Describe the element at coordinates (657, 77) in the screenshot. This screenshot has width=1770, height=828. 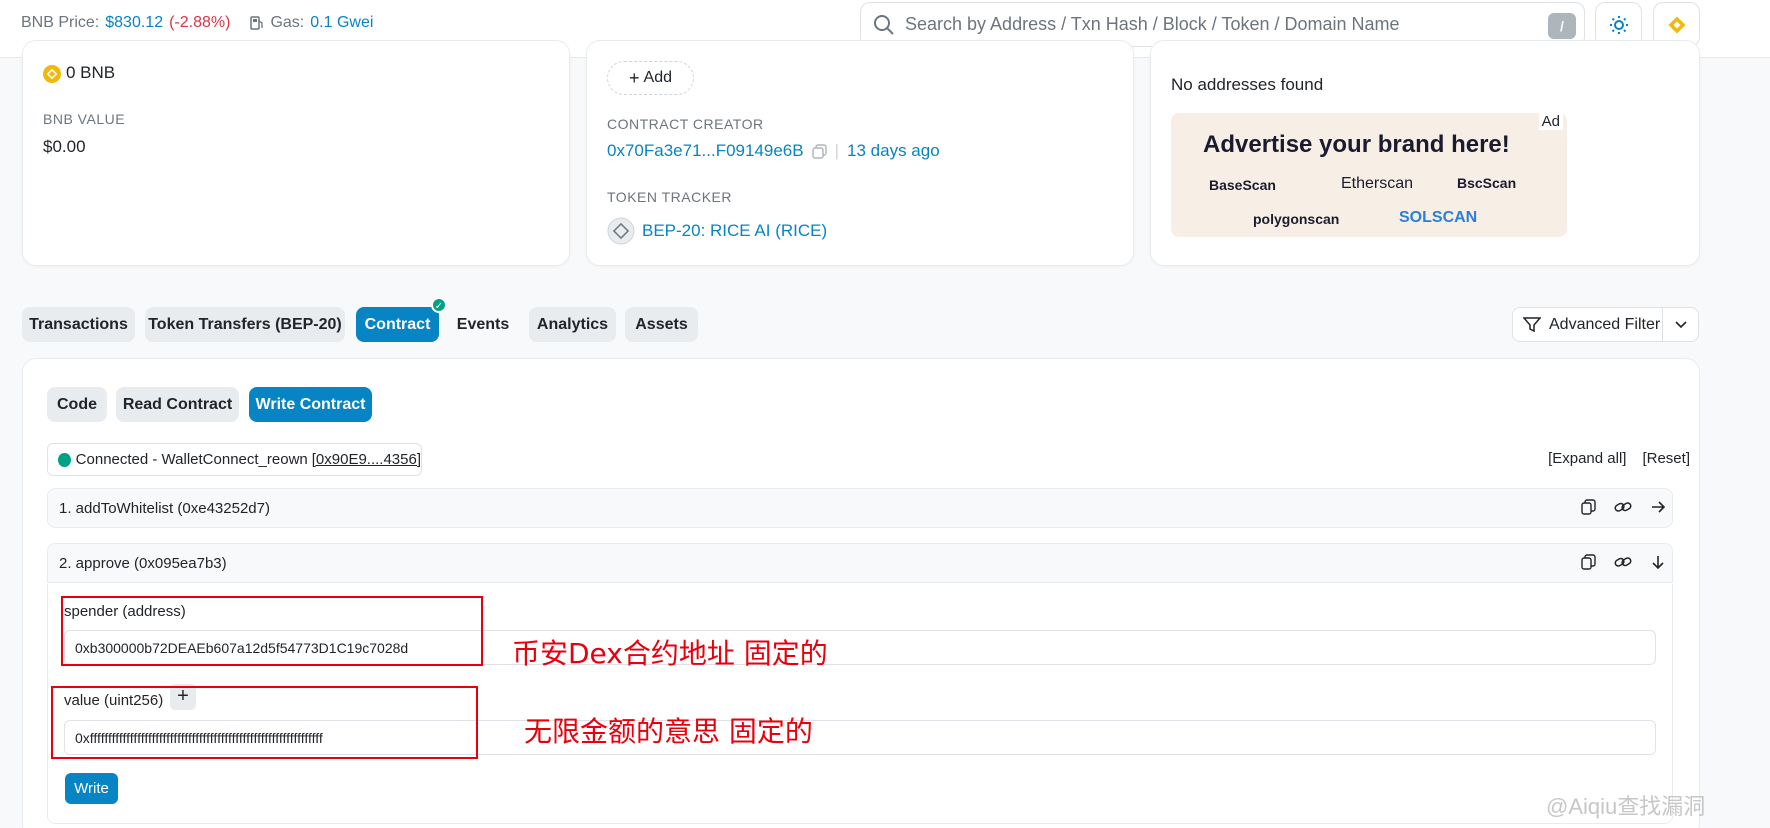
I see `add-button-label: Add` at that location.